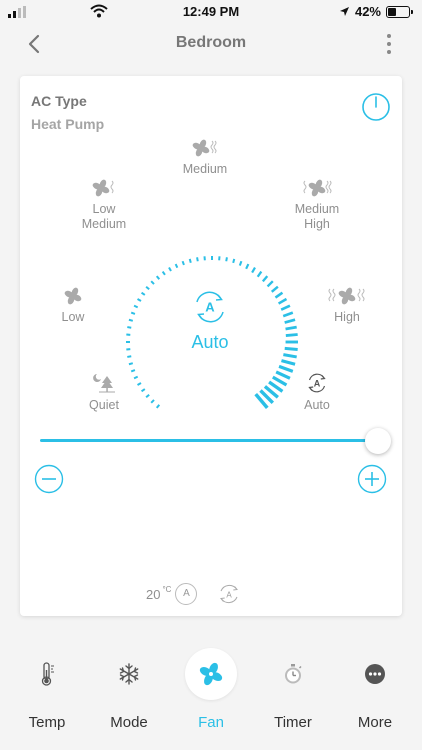 The height and width of the screenshot is (750, 422). I want to click on timer-icon, so click(293, 674).